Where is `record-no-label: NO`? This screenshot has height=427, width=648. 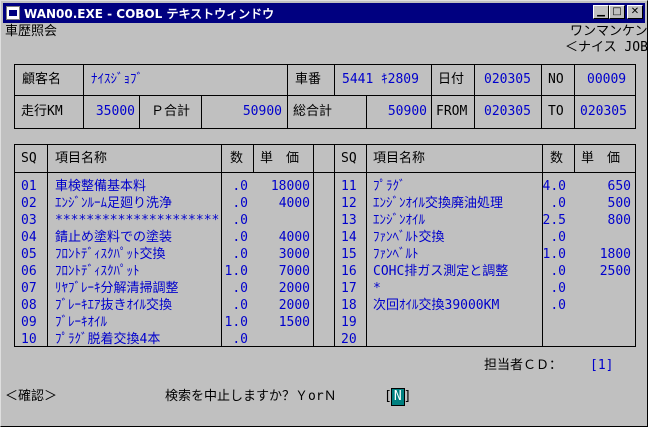
record-no-label: NO is located at coordinates (556, 79).